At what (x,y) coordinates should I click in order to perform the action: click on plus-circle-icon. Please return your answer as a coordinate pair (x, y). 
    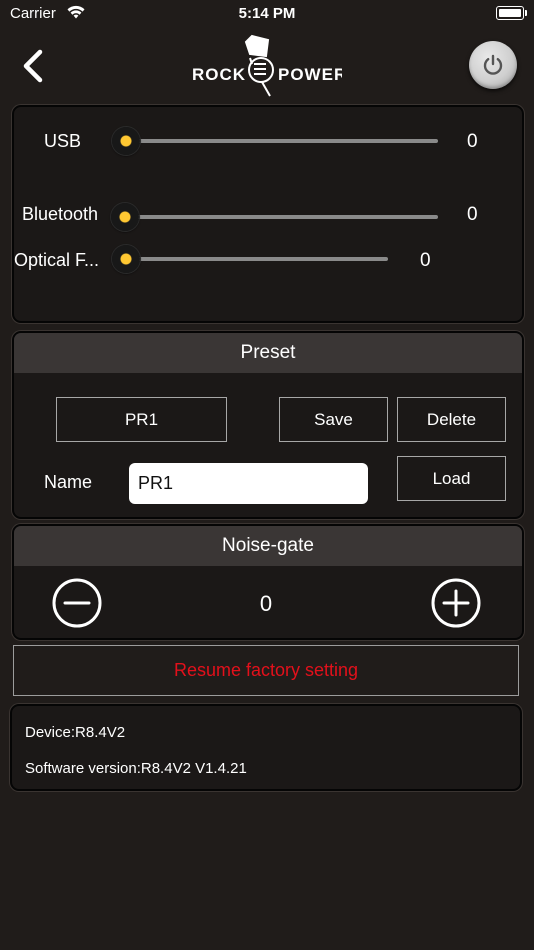
    Looking at the image, I should click on (456, 605).